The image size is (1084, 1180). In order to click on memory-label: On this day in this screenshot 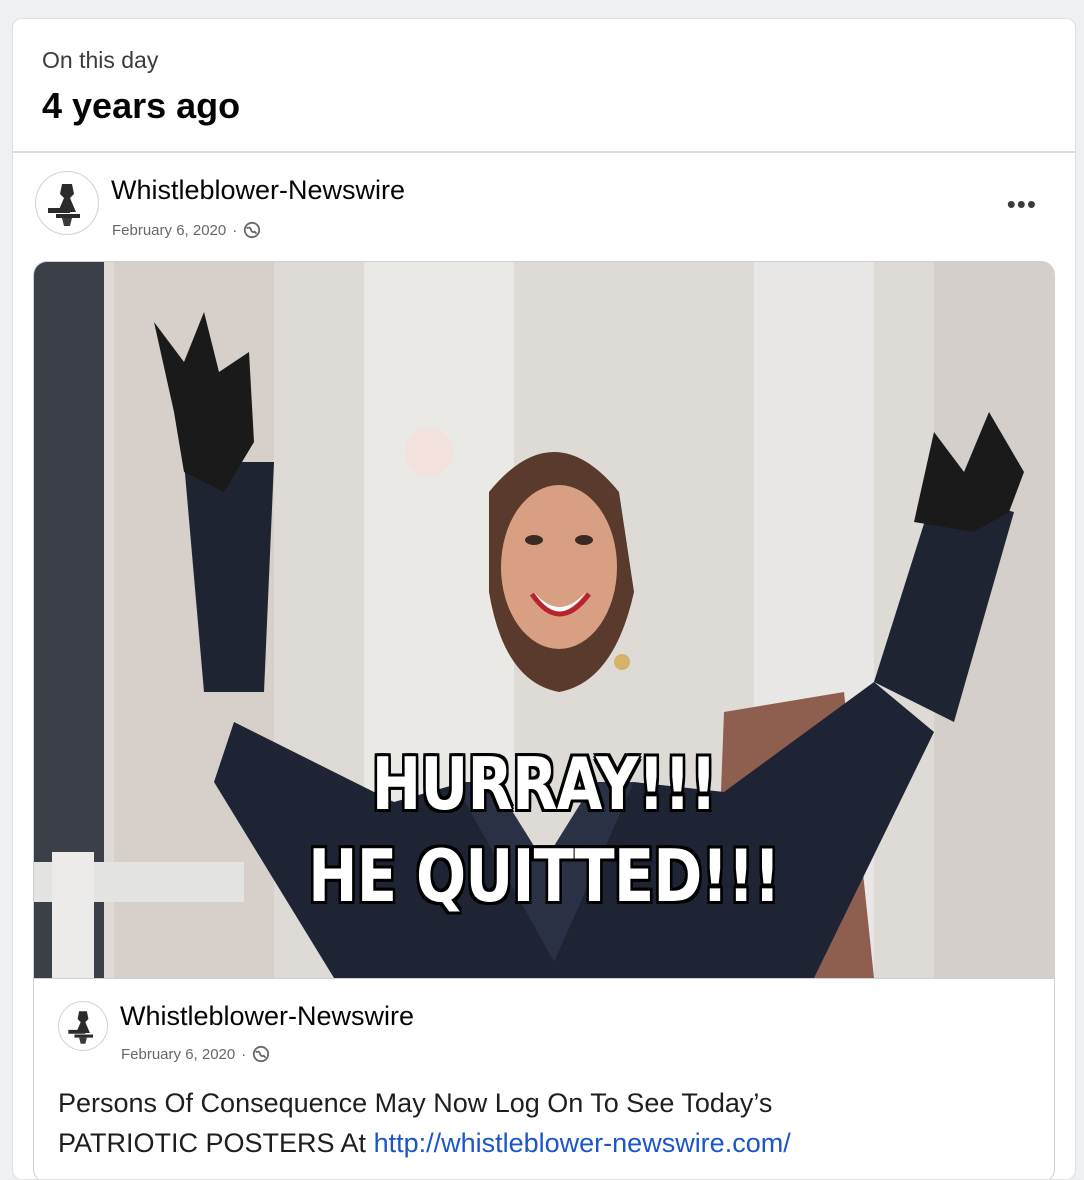, I will do `click(100, 60)`.